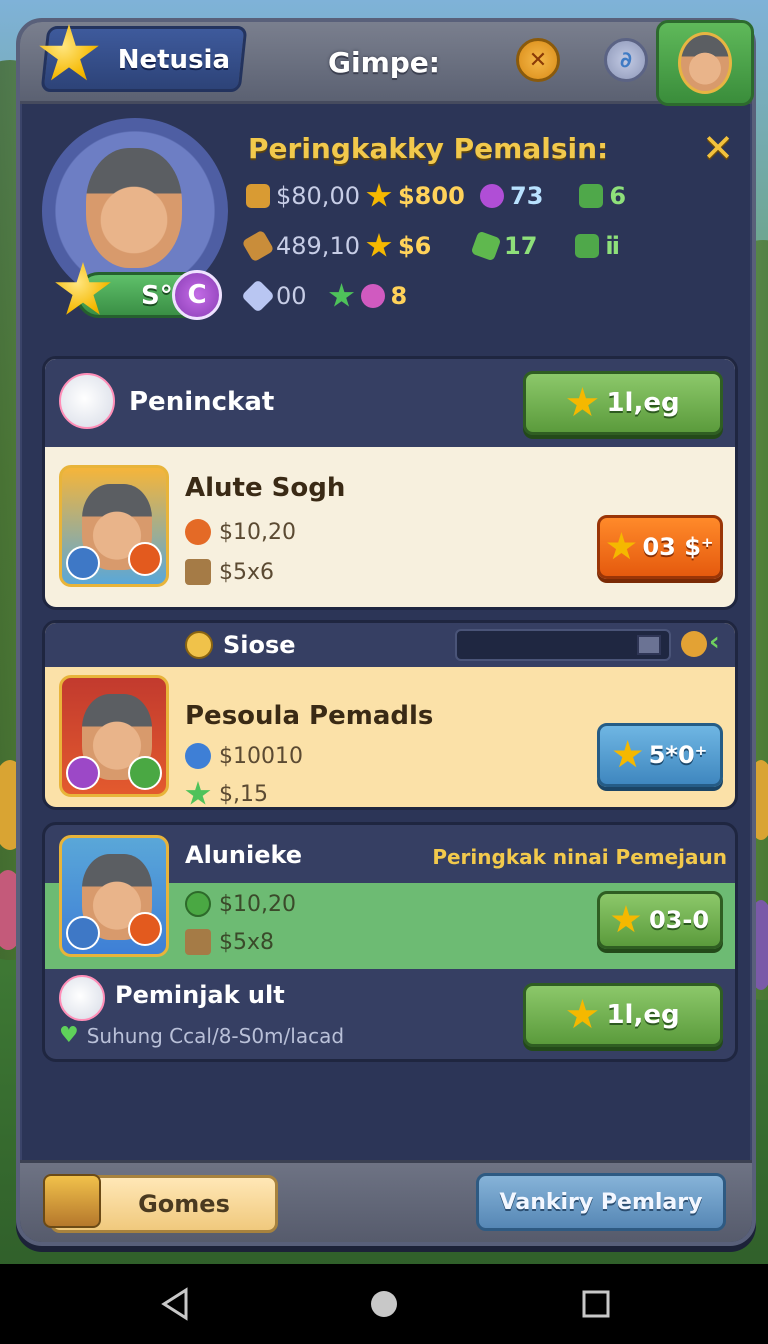 This screenshot has width=768, height=1344. I want to click on stat-value: $800, so click(431, 196).